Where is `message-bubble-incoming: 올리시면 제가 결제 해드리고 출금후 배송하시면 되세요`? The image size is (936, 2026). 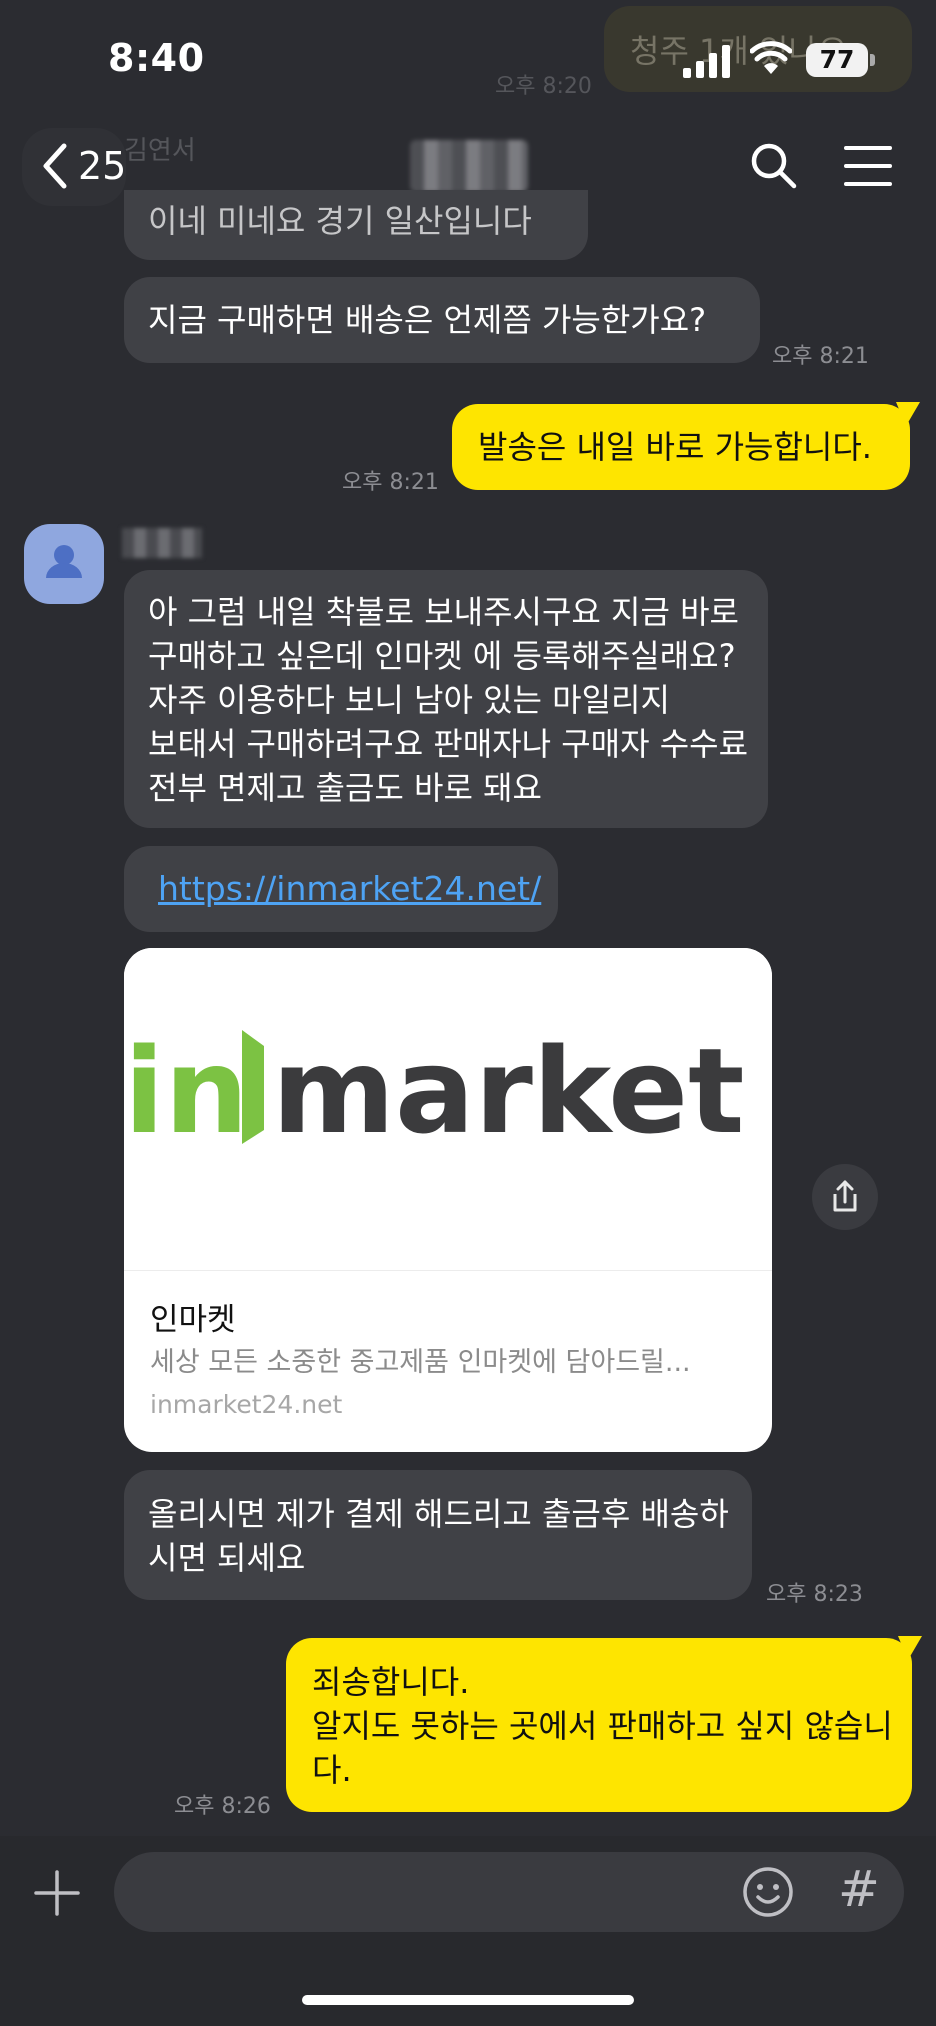
message-bubble-incoming: 올리시면 제가 결제 해드리고 출금후 배송하시면 되세요 is located at coordinates (438, 1535).